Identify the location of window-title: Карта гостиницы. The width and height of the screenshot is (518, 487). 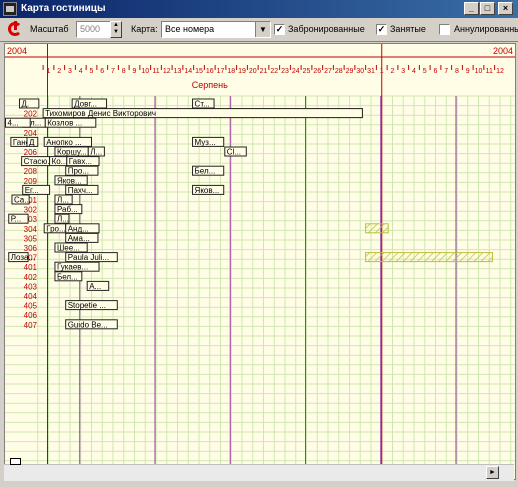
(63, 8).